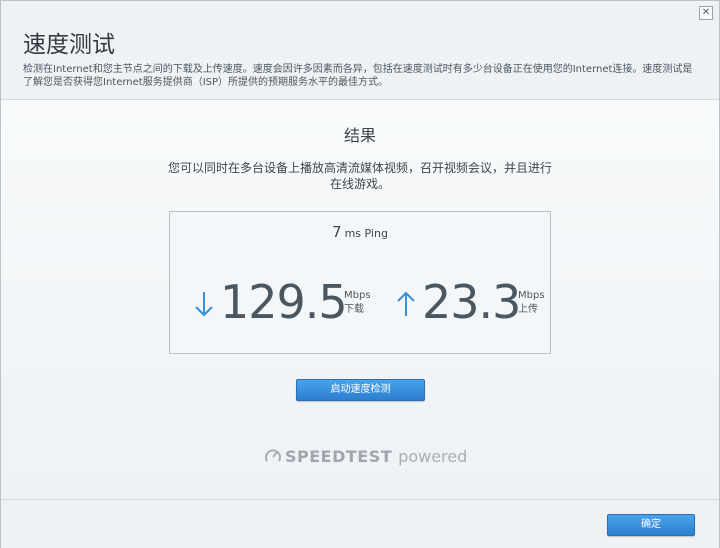 Image resolution: width=720 pixels, height=548 pixels. I want to click on ping-readout: 7 ms Ping, so click(360, 231).